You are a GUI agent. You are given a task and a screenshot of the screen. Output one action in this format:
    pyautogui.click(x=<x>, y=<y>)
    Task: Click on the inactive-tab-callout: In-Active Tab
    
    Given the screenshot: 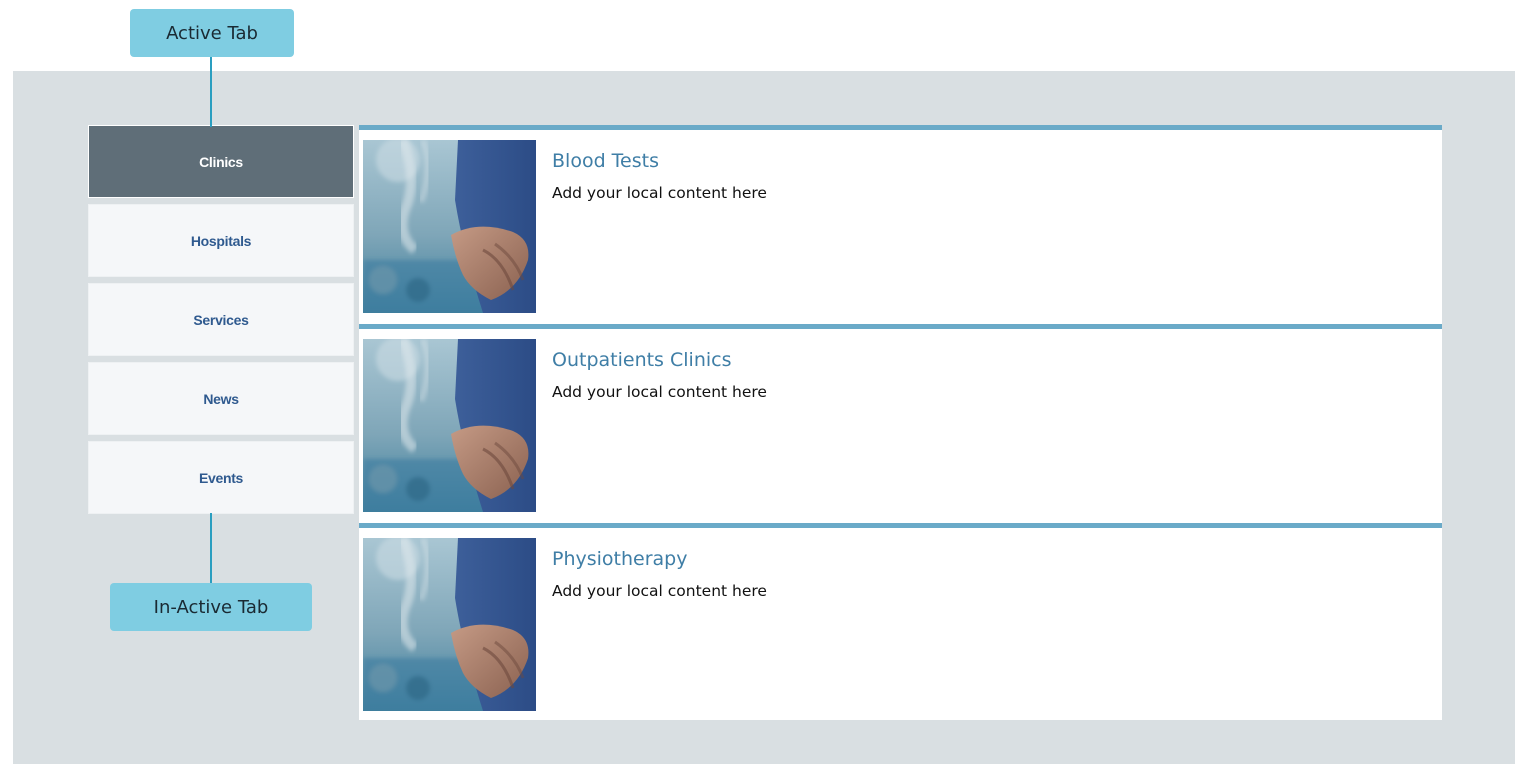 What is the action you would take?
    pyautogui.click(x=211, y=607)
    